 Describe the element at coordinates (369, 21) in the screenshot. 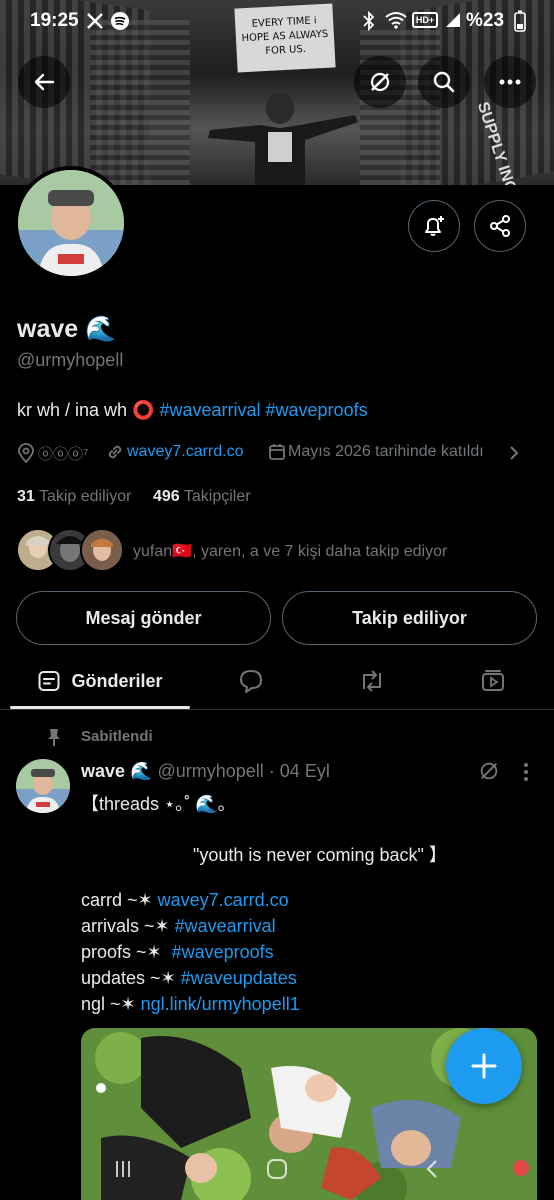

I see `bluetooth-icon` at that location.